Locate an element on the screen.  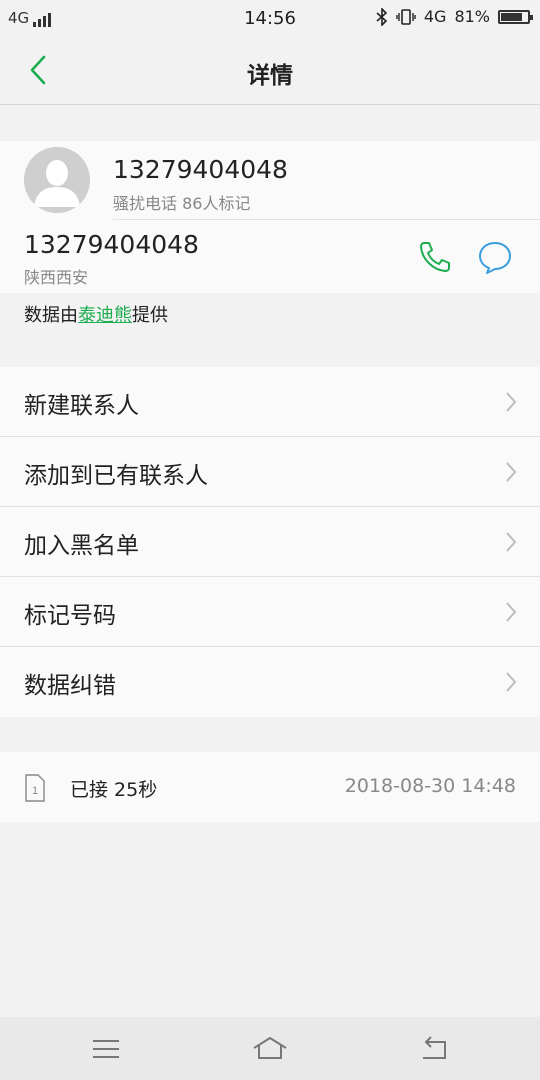
person-icon is located at coordinates (57, 180).